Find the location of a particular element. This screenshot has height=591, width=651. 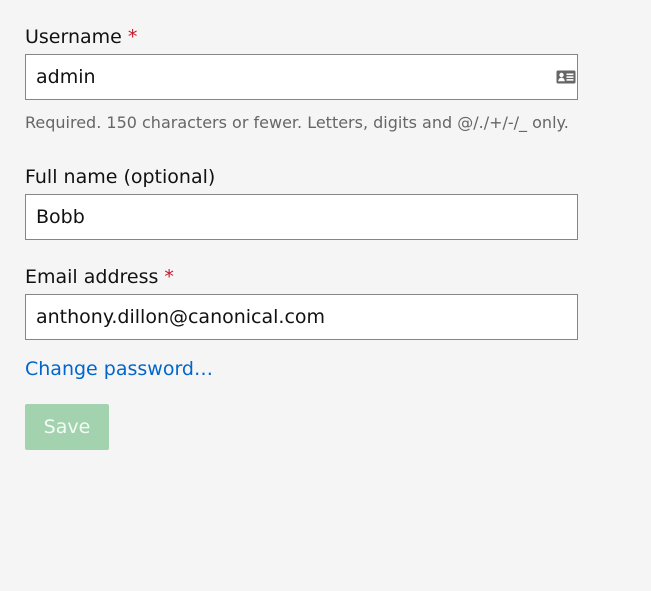

username-label: Username * is located at coordinates (81, 37).